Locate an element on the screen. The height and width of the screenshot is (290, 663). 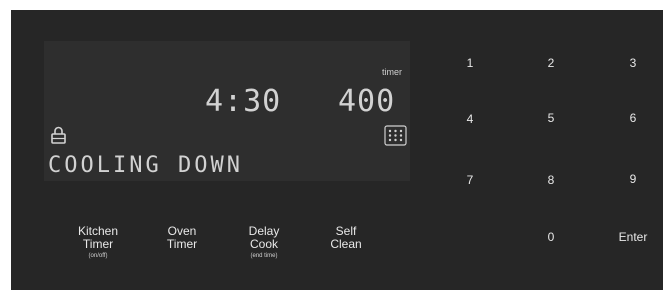
key-0: 0 is located at coordinates (551, 237).